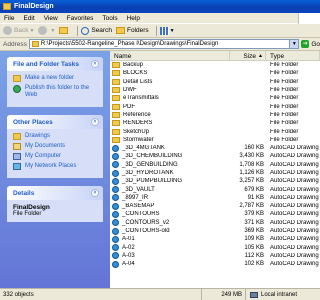 The height and width of the screenshot is (300, 320). I want to click on menu-view: View, so click(51, 18).